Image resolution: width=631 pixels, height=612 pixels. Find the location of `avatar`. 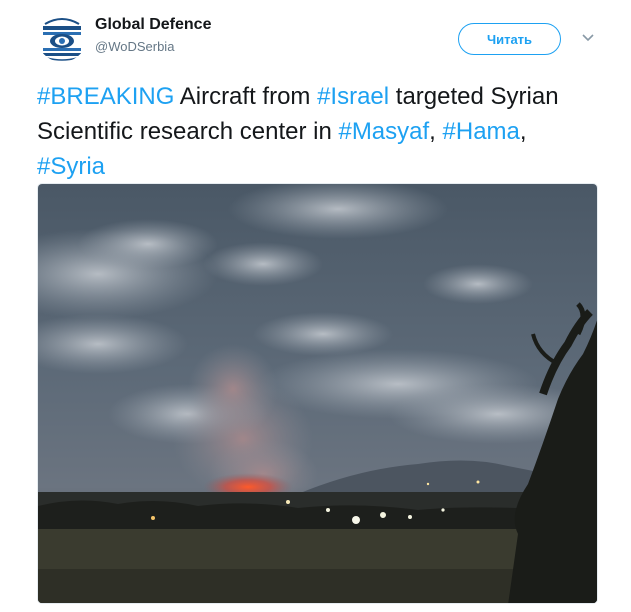

avatar is located at coordinates (62, 37).